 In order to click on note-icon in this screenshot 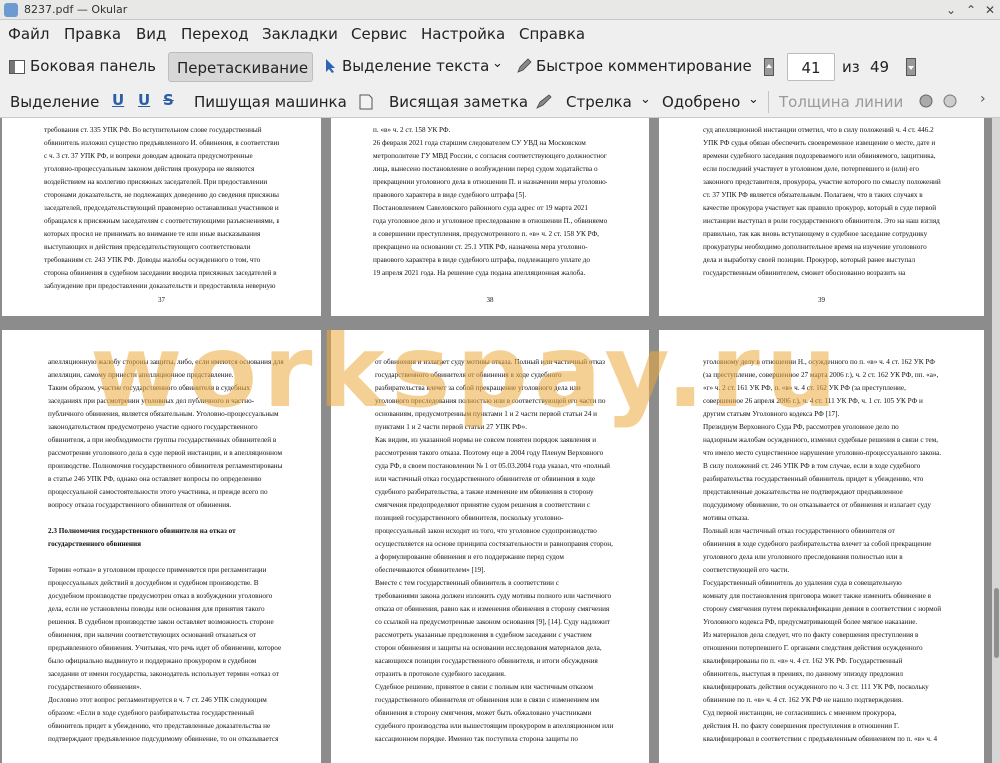, I will do `click(366, 102)`.